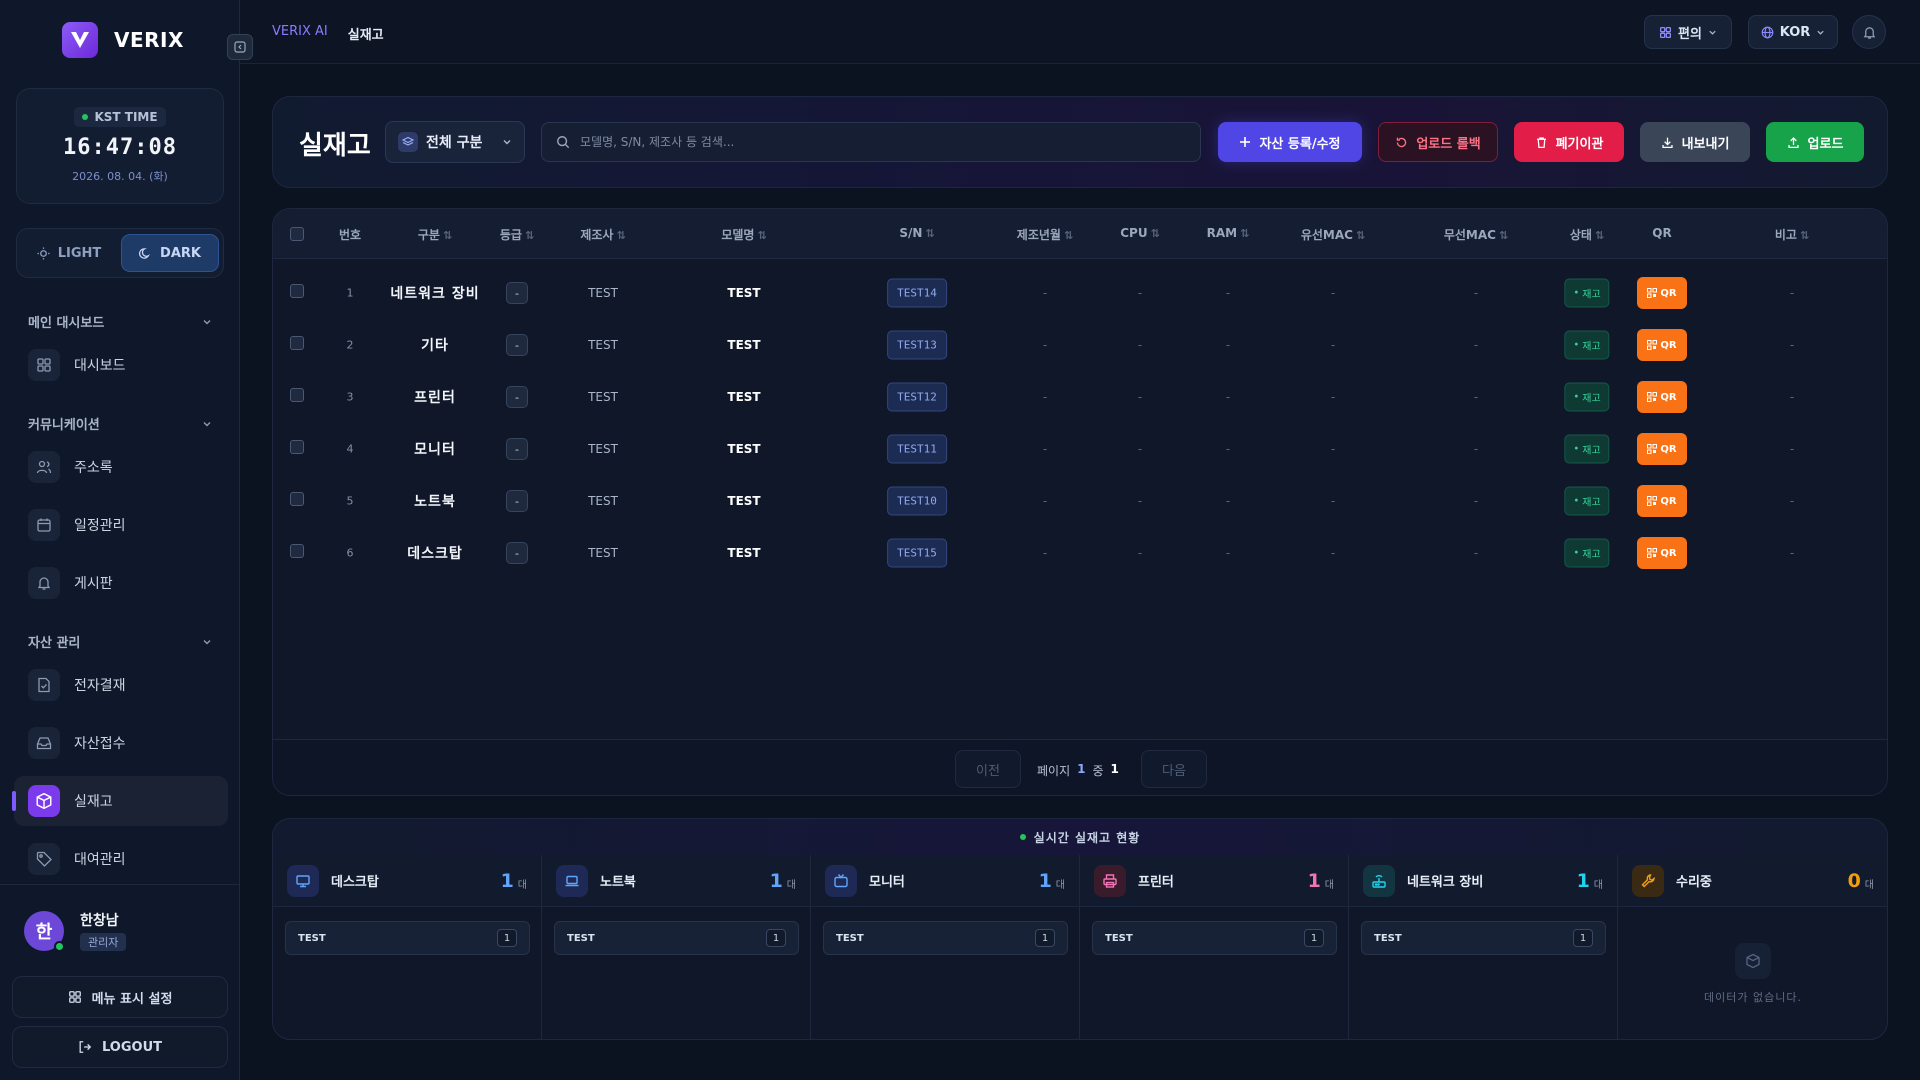 The image size is (1920, 1080). I want to click on calendar-icon, so click(44, 525).